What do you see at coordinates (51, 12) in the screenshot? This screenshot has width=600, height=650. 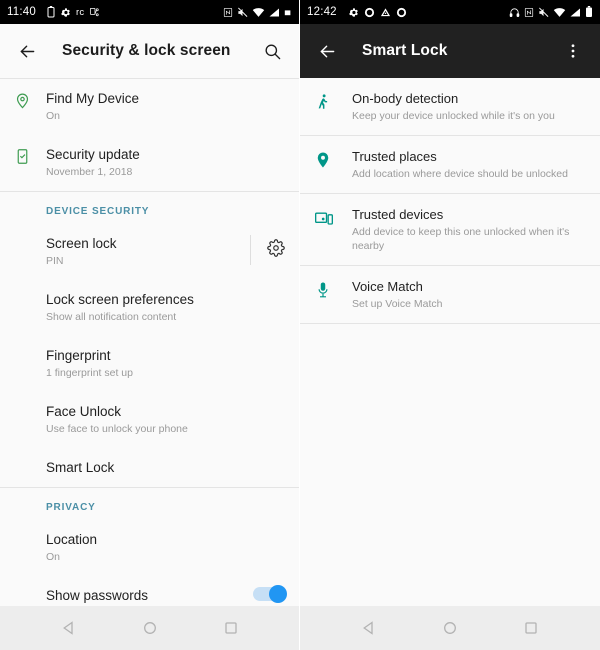 I see `battery-vertical-icon` at bounding box center [51, 12].